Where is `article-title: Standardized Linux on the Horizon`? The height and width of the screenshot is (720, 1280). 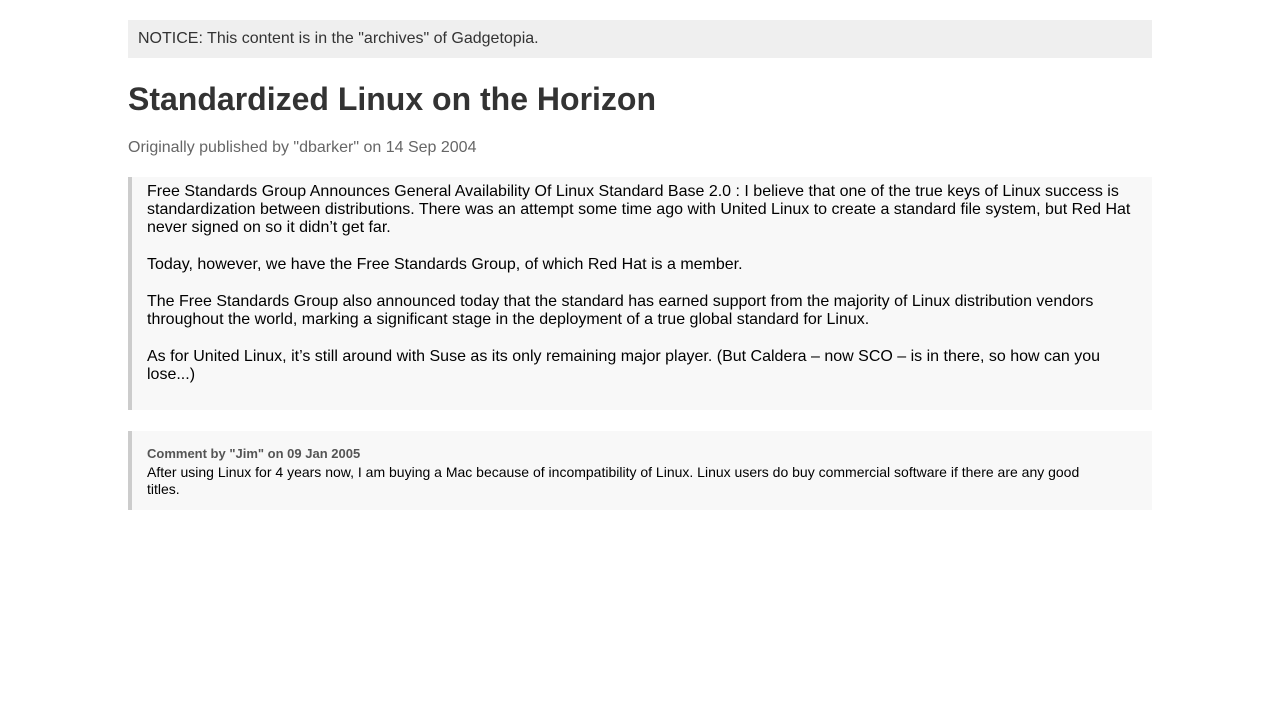
article-title: Standardized Linux on the Horizon is located at coordinates (392, 99).